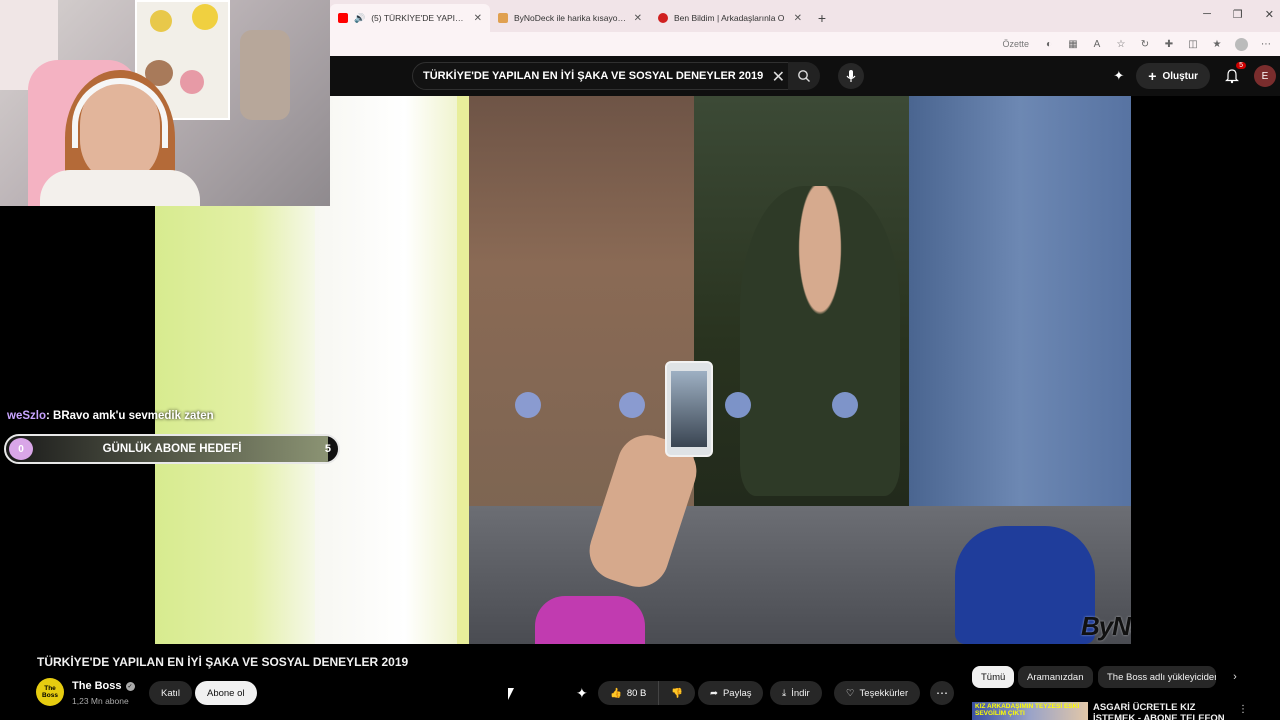  Describe the element at coordinates (1105, 626) in the screenshot. I see `bynodeck-watermark: ByNoDeck` at that location.